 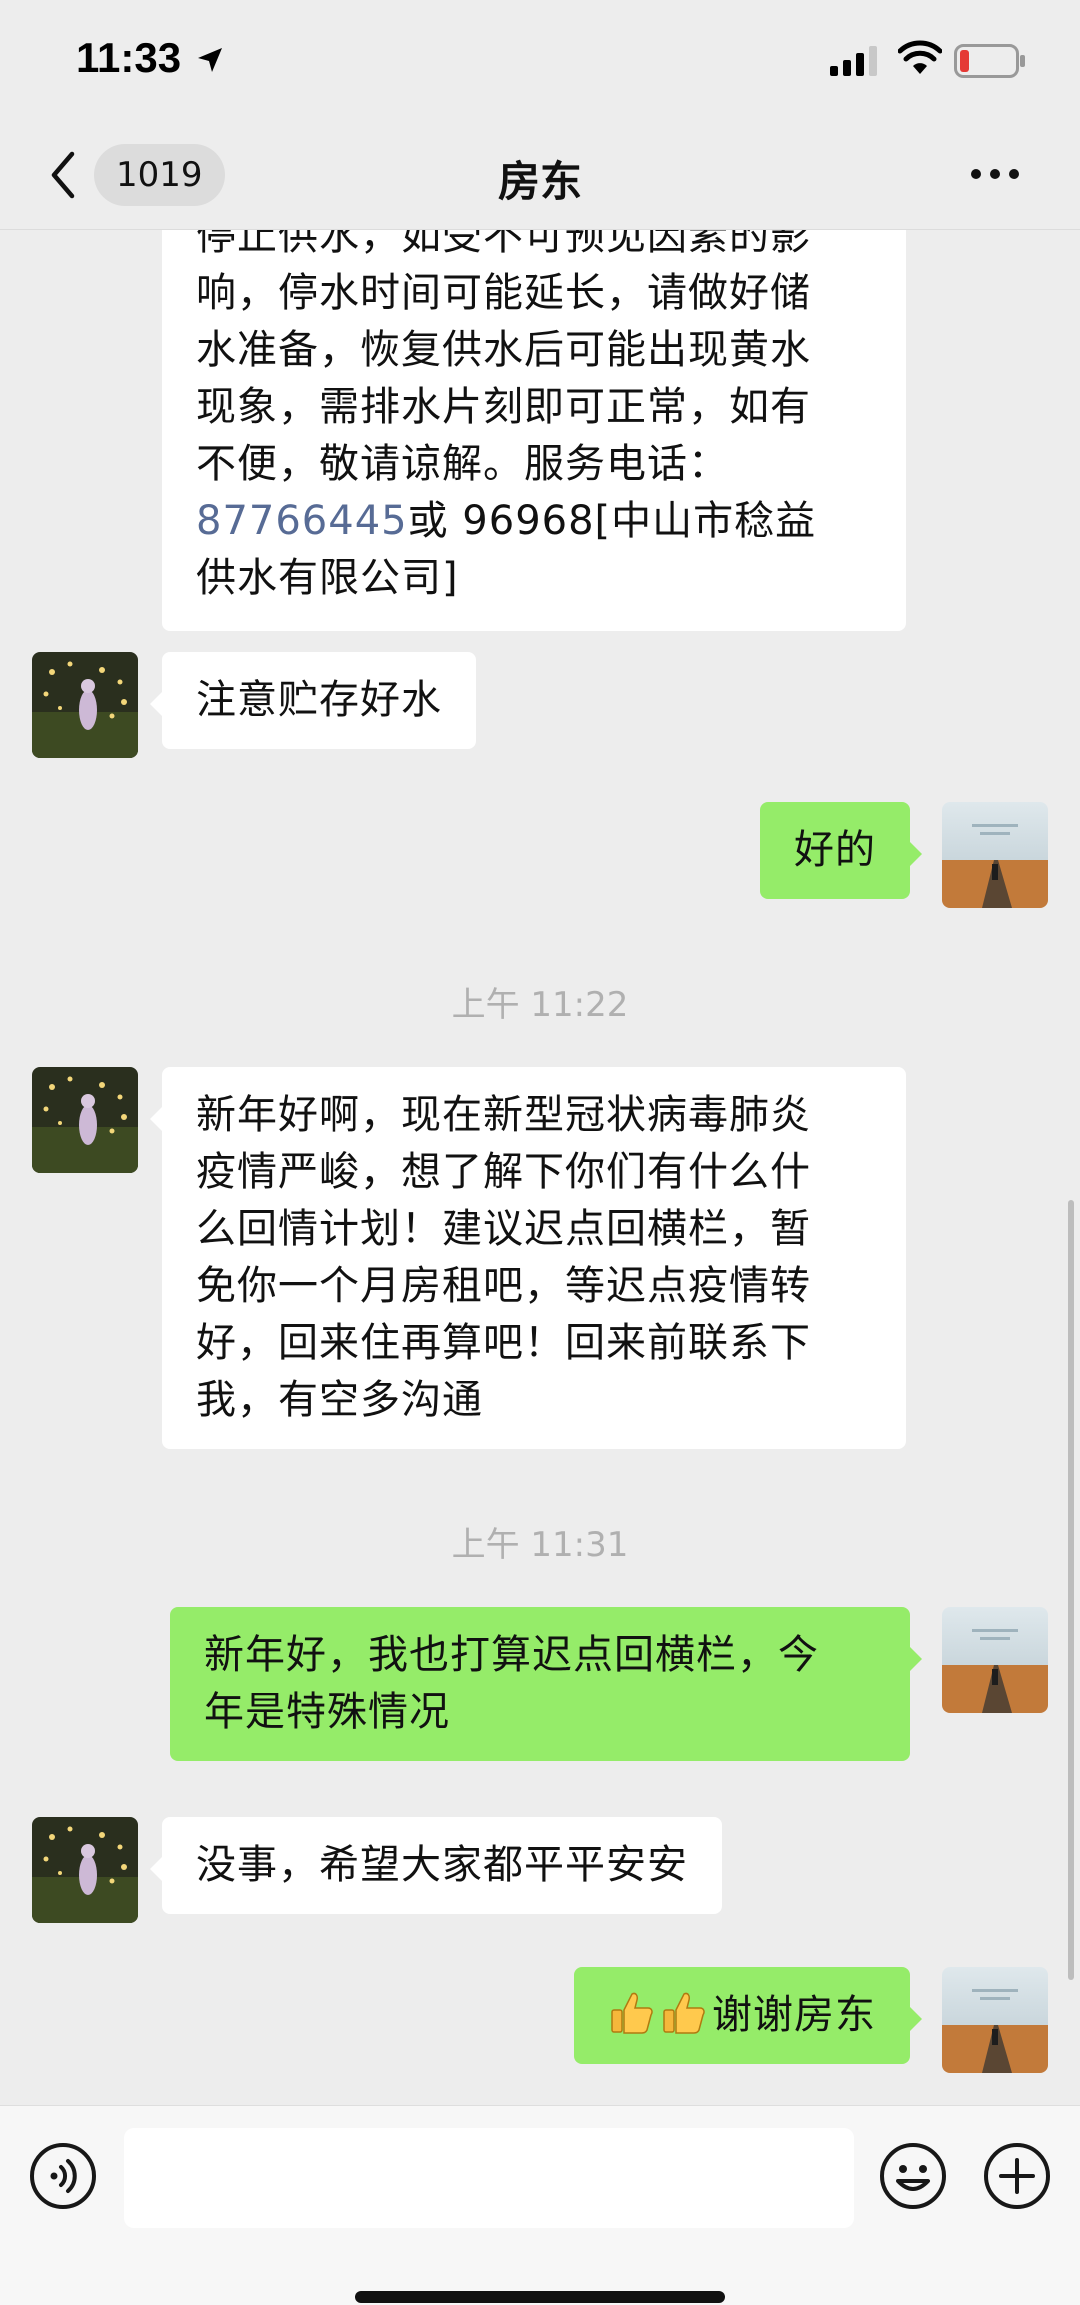 What do you see at coordinates (319, 700) in the screenshot?
I see `message-text: 注意贮存好水` at bounding box center [319, 700].